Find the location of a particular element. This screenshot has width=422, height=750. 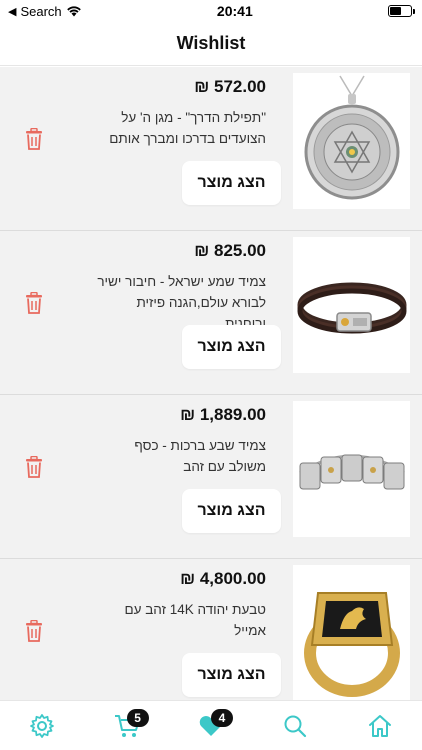

cart-count-badge: 5 is located at coordinates (137, 717).